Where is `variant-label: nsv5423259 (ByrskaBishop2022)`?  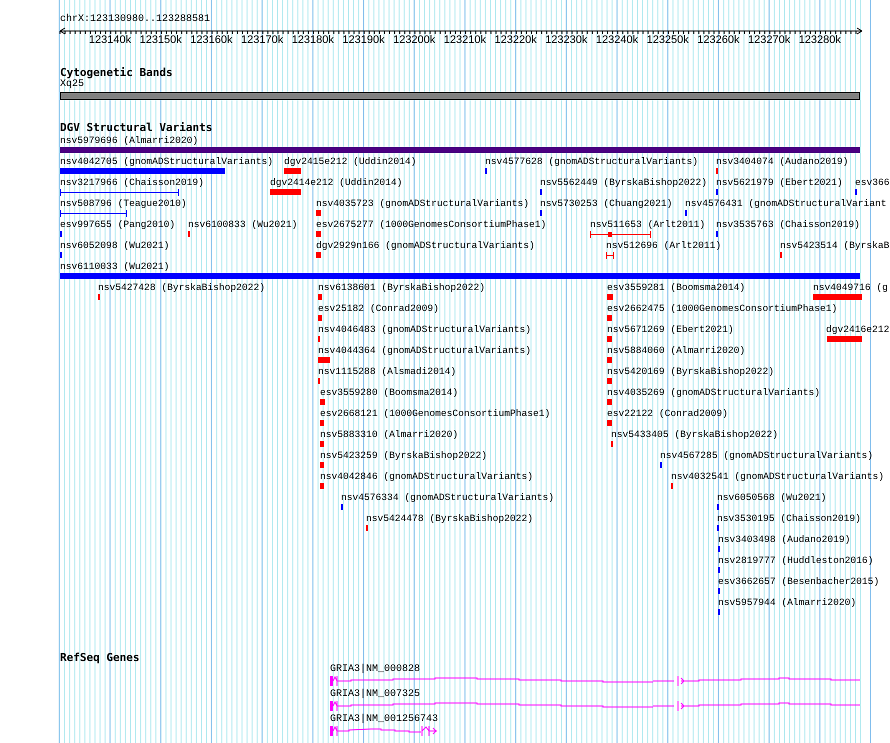
variant-label: nsv5423259 (ByrskaBishop2022) is located at coordinates (403, 455).